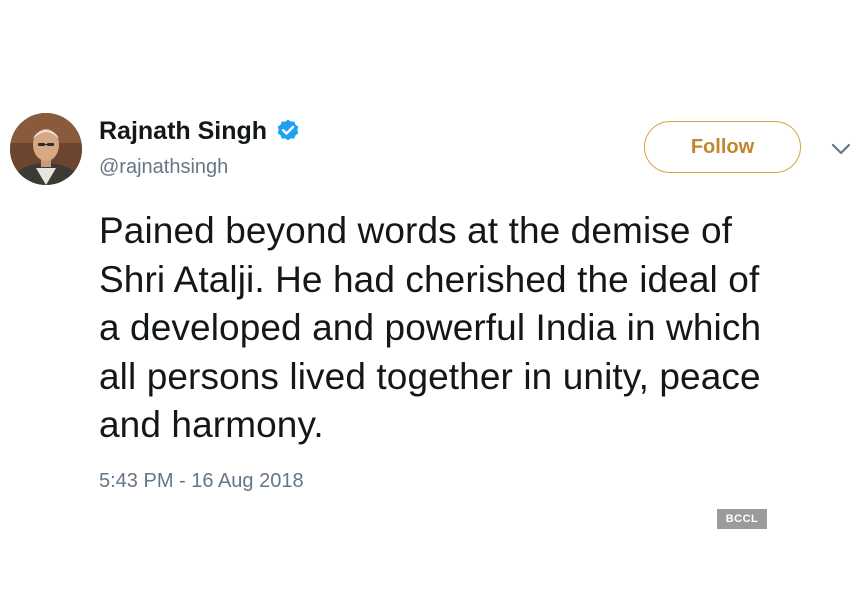 This screenshot has height=600, width=858. Describe the element at coordinates (742, 519) in the screenshot. I see `watermark: BCCL` at that location.